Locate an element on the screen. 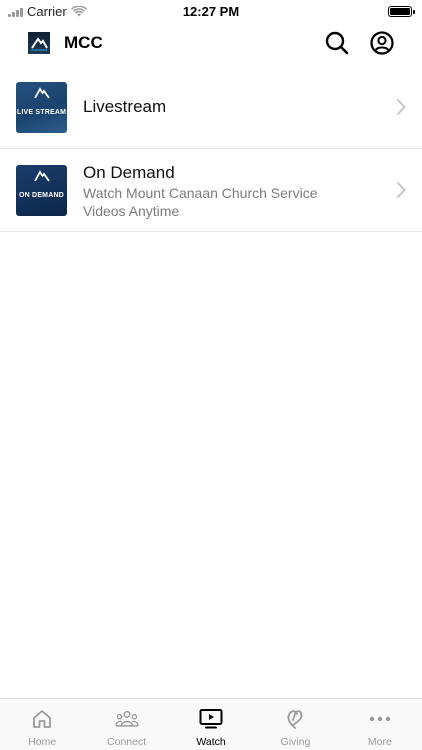  battery-icon is located at coordinates (401, 11).